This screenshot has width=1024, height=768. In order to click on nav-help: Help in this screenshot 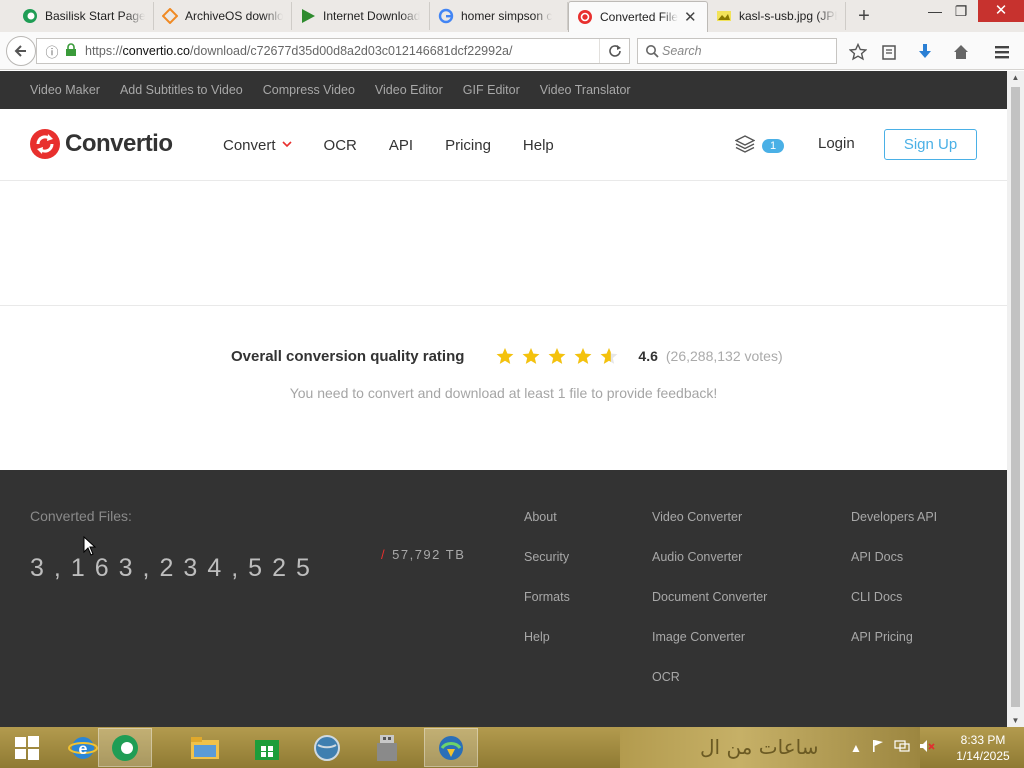, I will do `click(538, 145)`.